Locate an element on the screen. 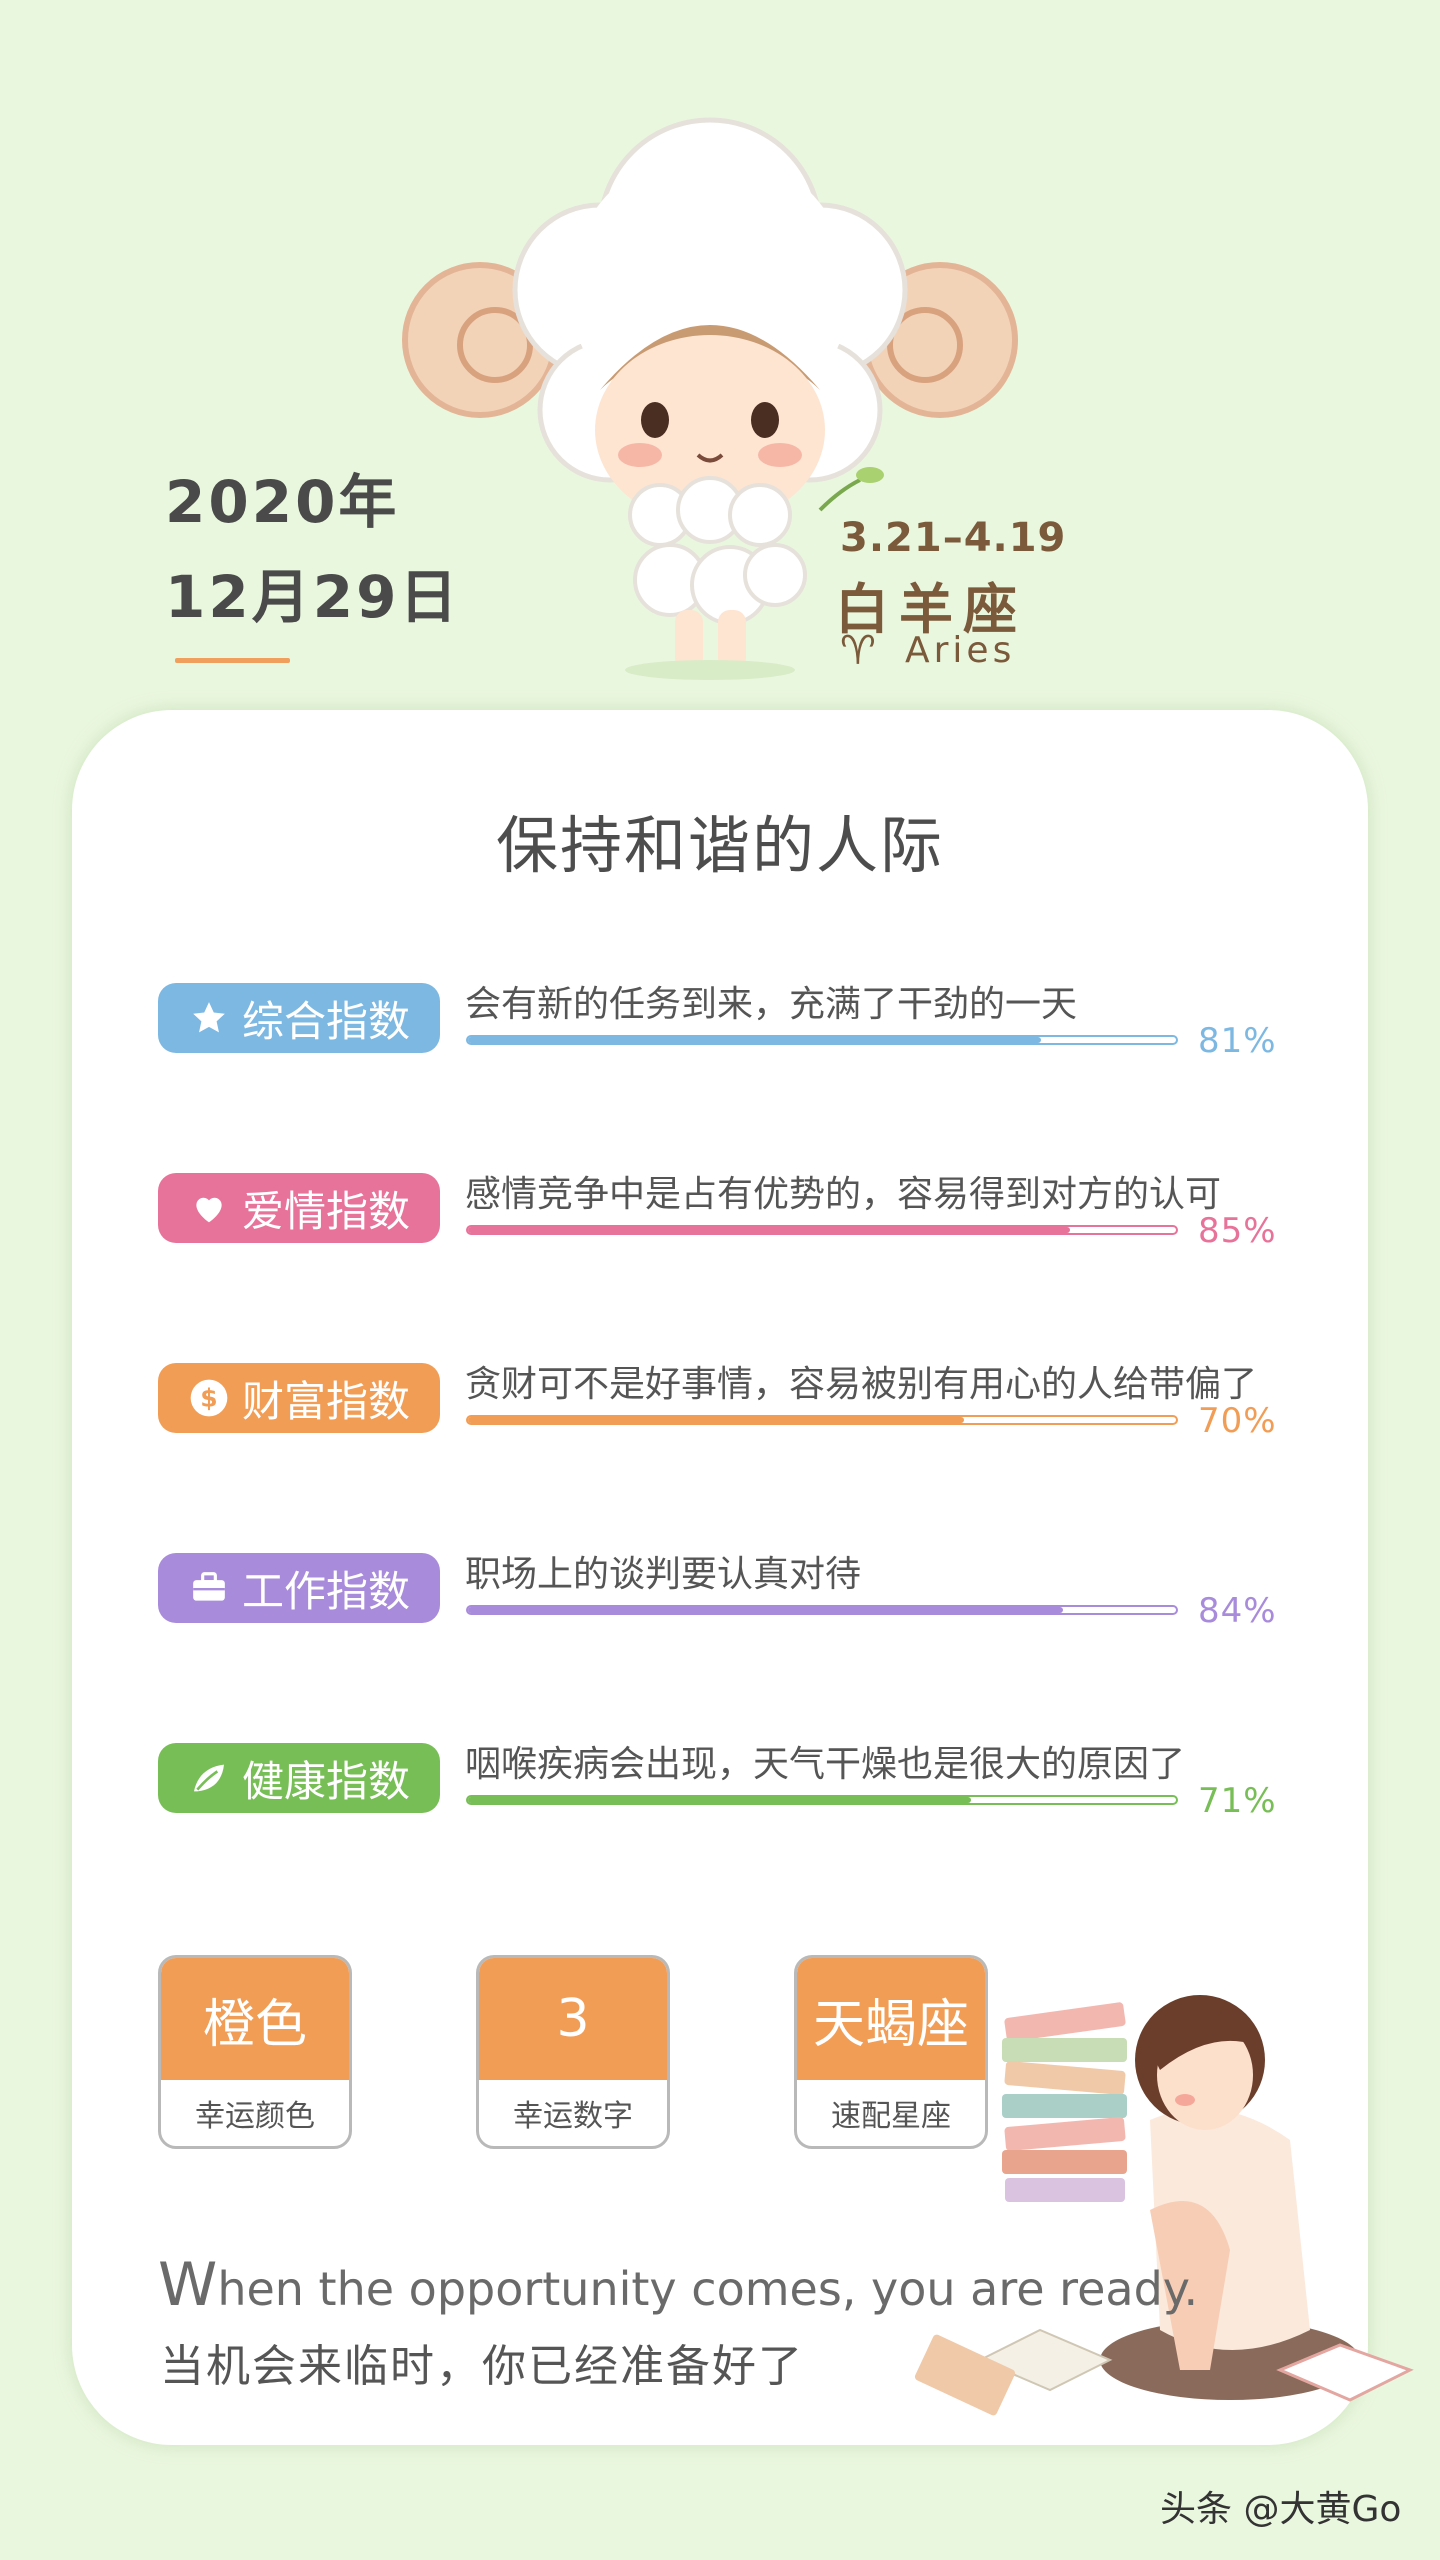 This screenshot has width=1440, height=2560. index-description: 咽喉疾病会出现，天气干燥也是很大的原因了 is located at coordinates (825, 1764).